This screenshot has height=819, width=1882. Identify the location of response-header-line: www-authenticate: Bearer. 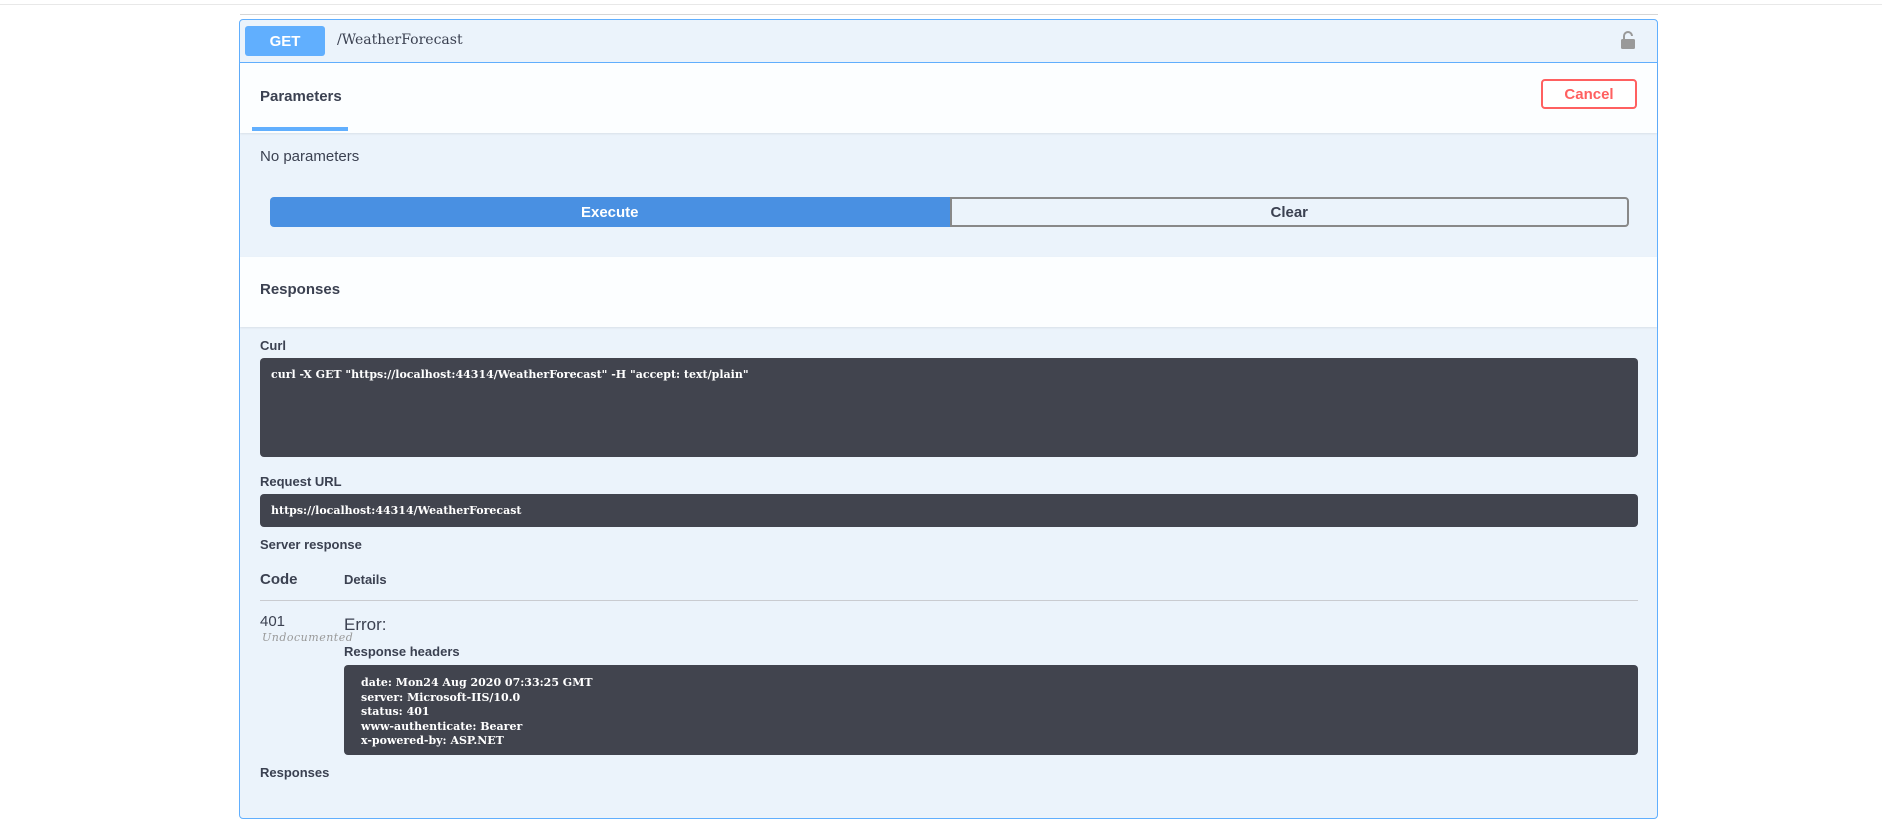
(442, 726).